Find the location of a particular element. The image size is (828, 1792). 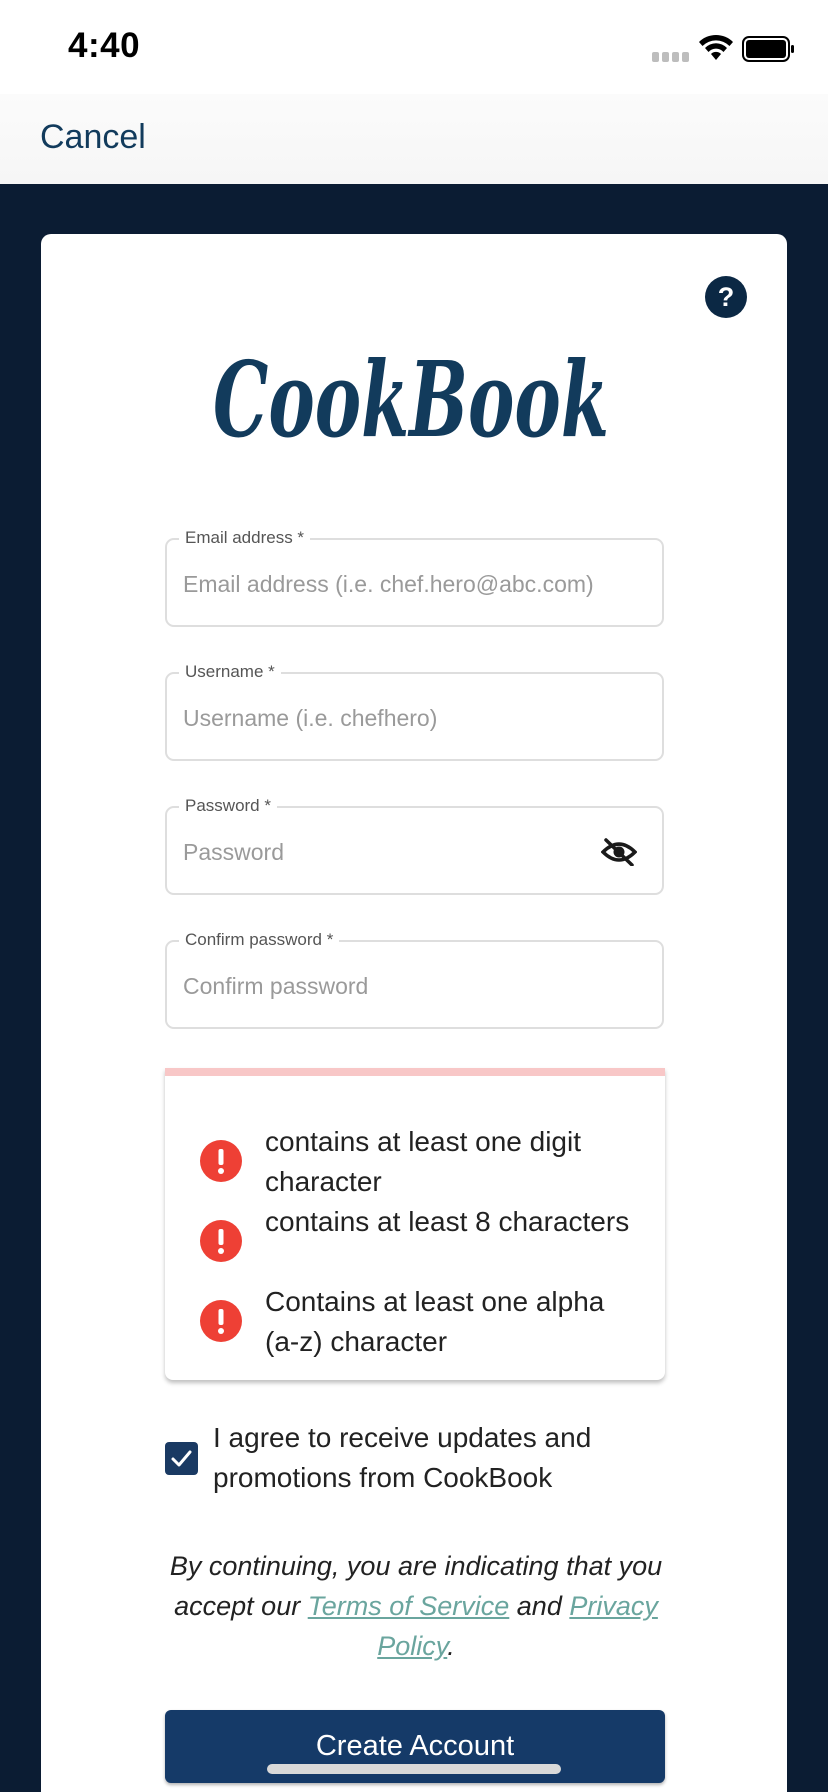

help-icon: ? is located at coordinates (726, 297).